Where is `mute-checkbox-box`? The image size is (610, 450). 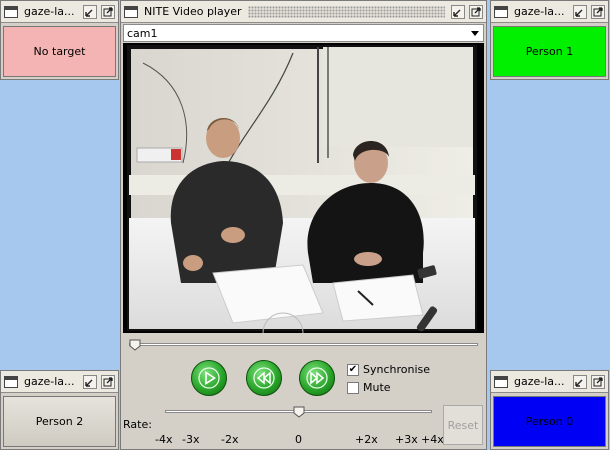 mute-checkbox-box is located at coordinates (353, 387).